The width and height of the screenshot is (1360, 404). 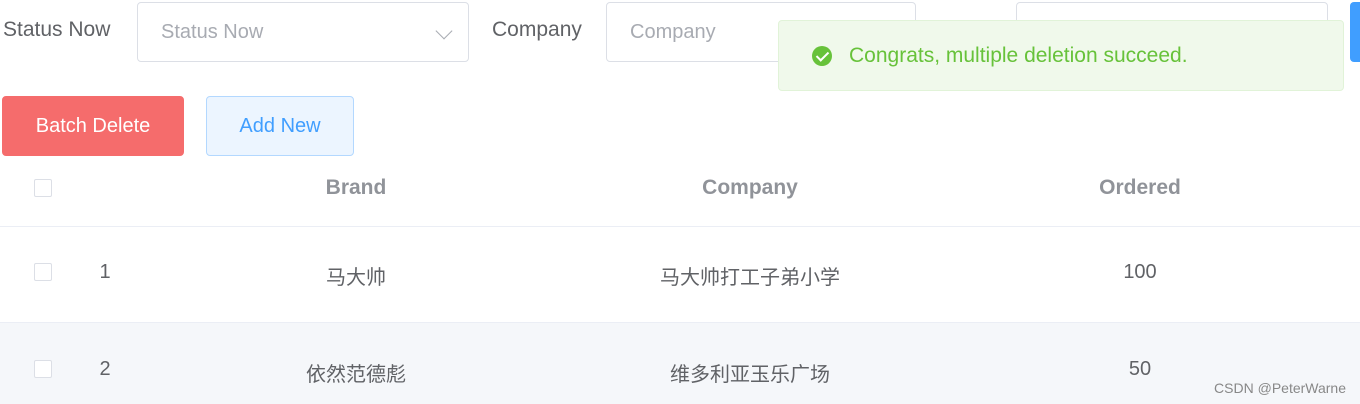 What do you see at coordinates (93, 126) in the screenshot?
I see `batch-delete-button: Batch Delete` at bounding box center [93, 126].